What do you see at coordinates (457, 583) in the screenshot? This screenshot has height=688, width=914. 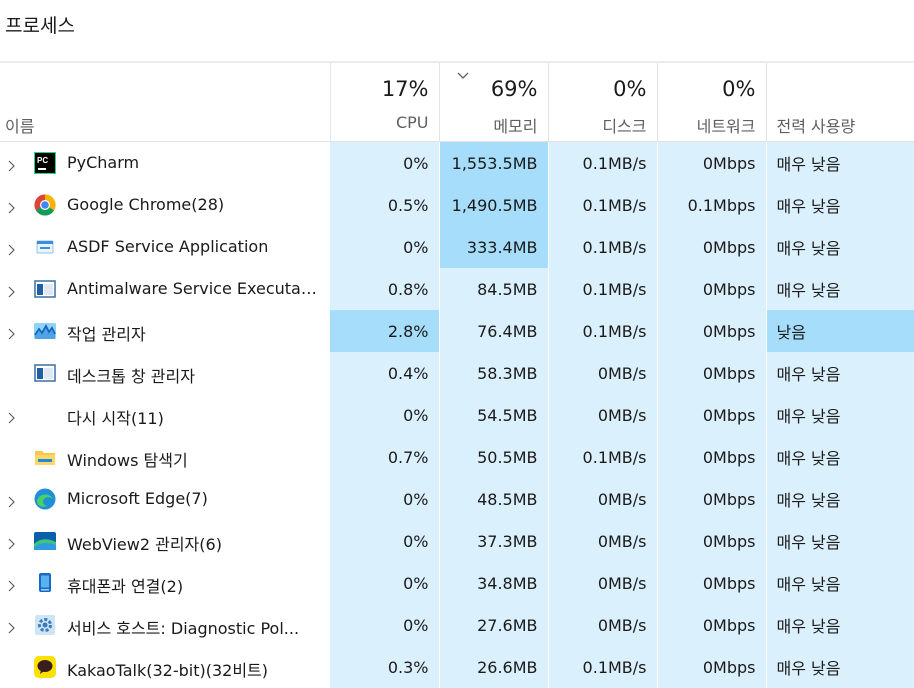 I see `table-row: 휴대폰과 연결(2) 0% 34.8MB 0MB/s 0Mbps 매우 낮음` at bounding box center [457, 583].